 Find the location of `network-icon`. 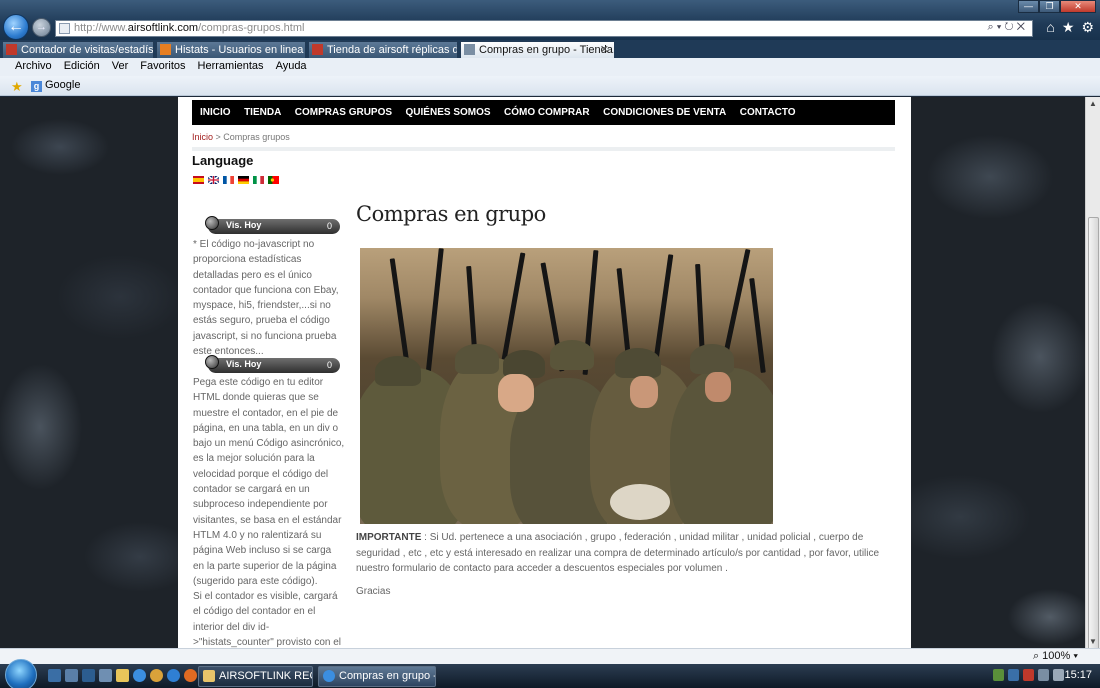

network-icon is located at coordinates (1043, 675).